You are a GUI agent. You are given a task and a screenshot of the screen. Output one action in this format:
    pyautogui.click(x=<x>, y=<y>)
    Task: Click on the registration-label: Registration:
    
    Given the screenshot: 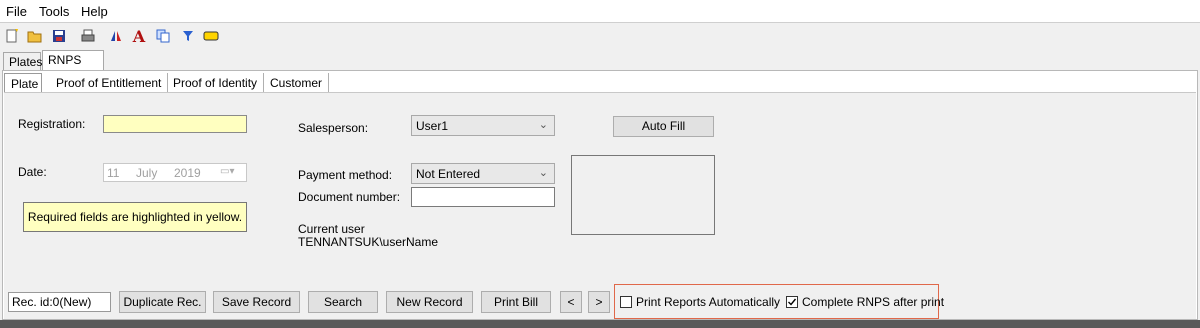 What is the action you would take?
    pyautogui.click(x=52, y=124)
    